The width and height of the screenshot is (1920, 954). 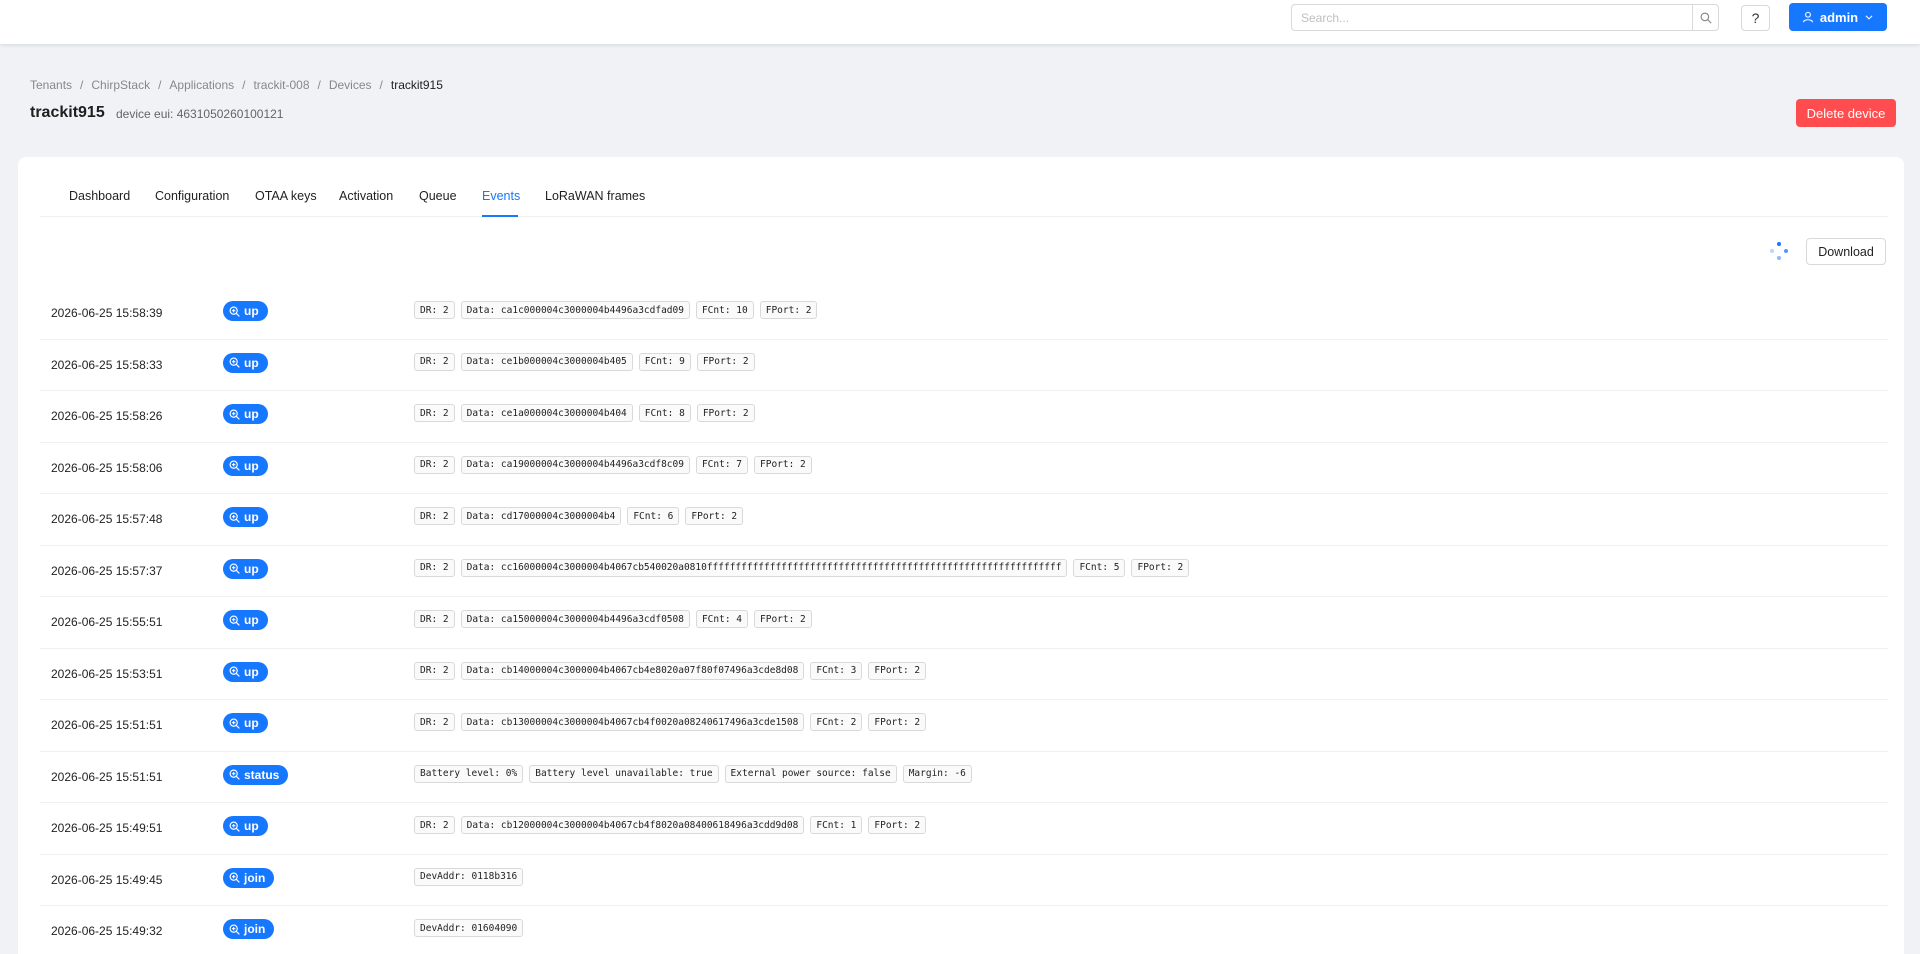 I want to click on event-time: 2026-06-25 15:49:51, so click(x=107, y=828).